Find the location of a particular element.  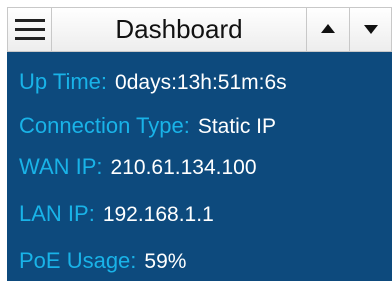

status-row-lan-ip: LAN IP: 192.168.1.1 is located at coordinates (116, 214).